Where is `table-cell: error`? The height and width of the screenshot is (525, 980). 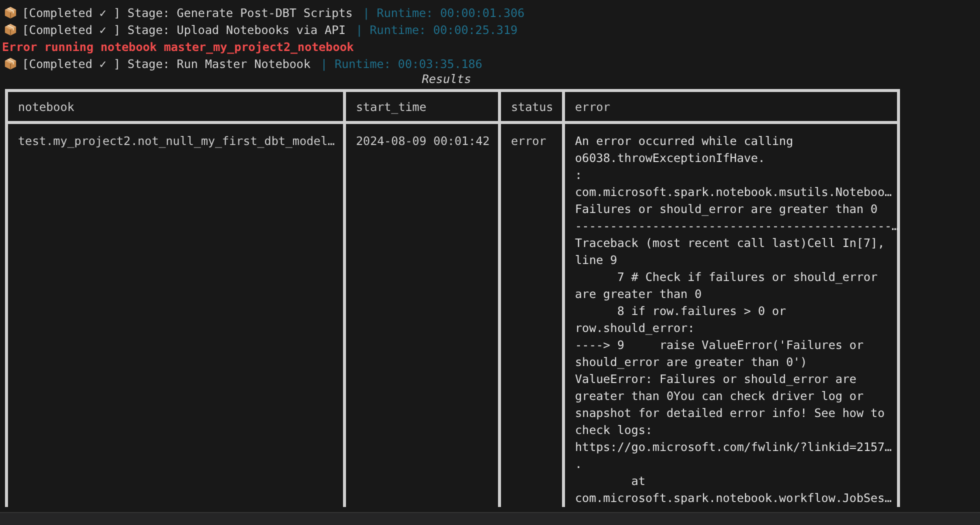
table-cell: error is located at coordinates (532, 314).